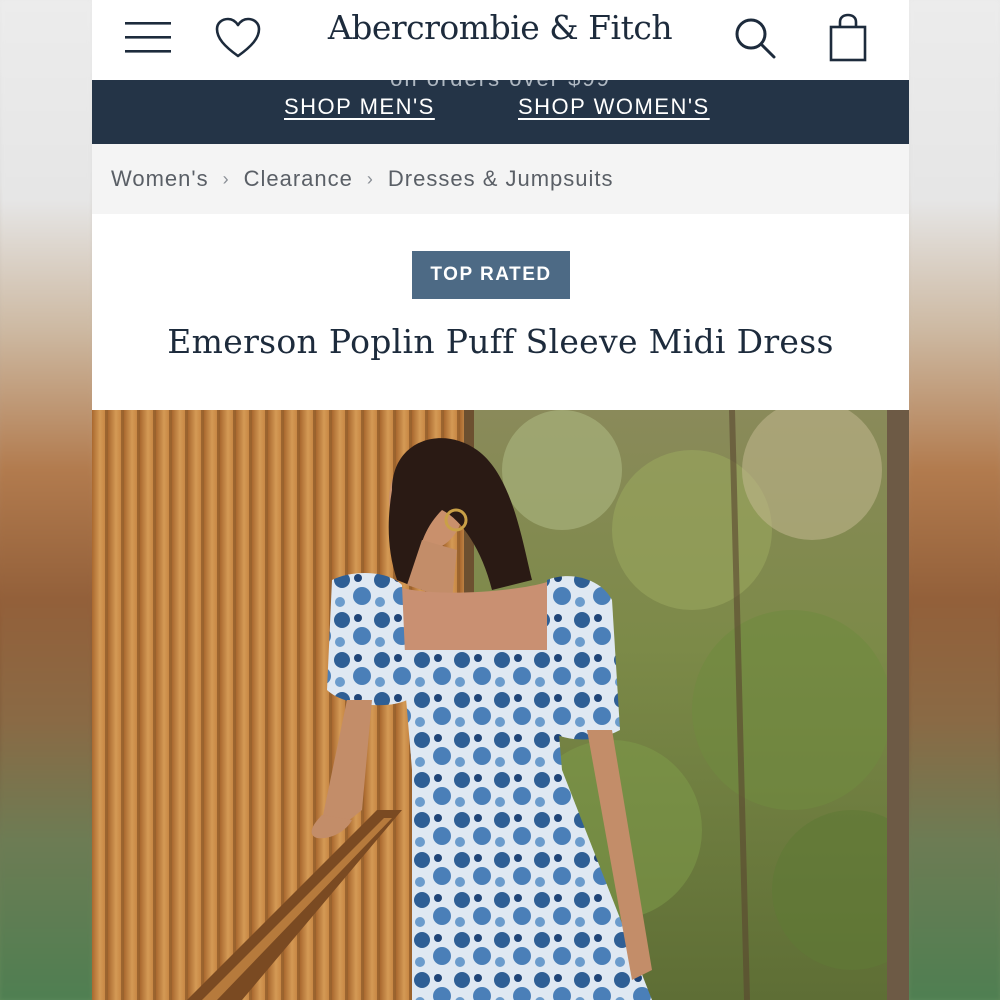  I want to click on brand-logo: Abercrombie & Fitch, so click(500, 28).